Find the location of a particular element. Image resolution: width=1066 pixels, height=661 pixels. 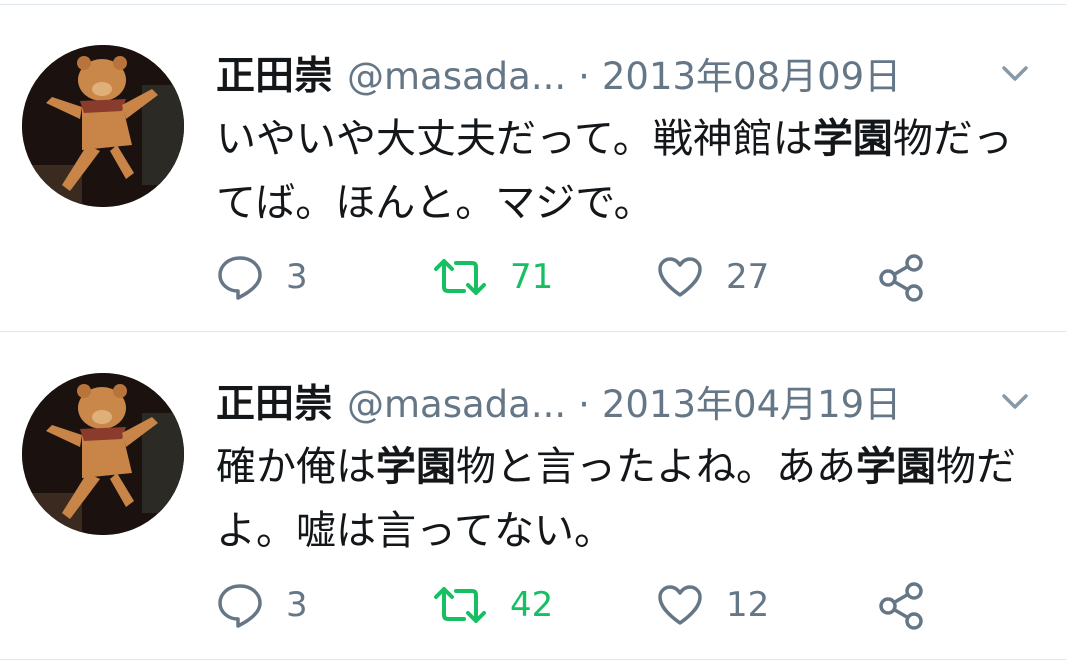

tweet-date: 2013年04月19日 is located at coordinates (751, 401).